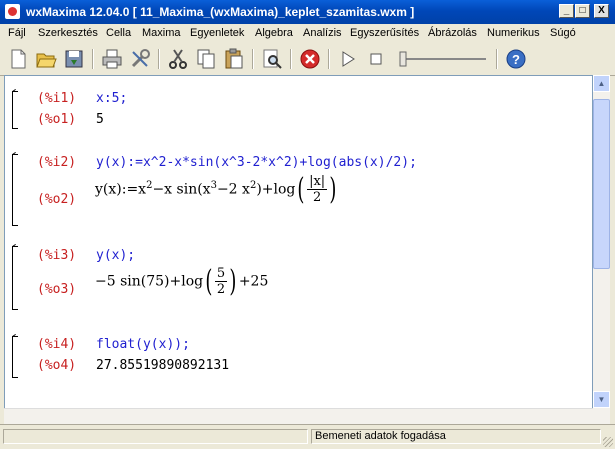 Image resolution: width=615 pixels, height=449 pixels. I want to click on menu-edit: Szerkesztés, so click(68, 33).